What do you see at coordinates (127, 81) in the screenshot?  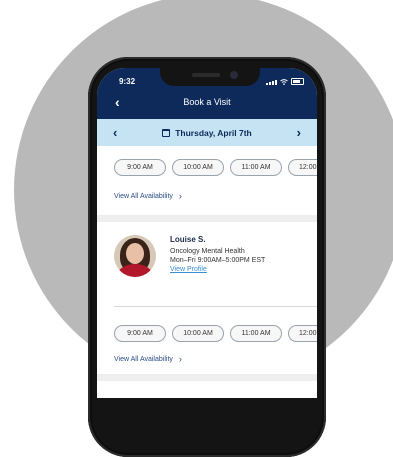 I see `status-time: 9:32` at bounding box center [127, 81].